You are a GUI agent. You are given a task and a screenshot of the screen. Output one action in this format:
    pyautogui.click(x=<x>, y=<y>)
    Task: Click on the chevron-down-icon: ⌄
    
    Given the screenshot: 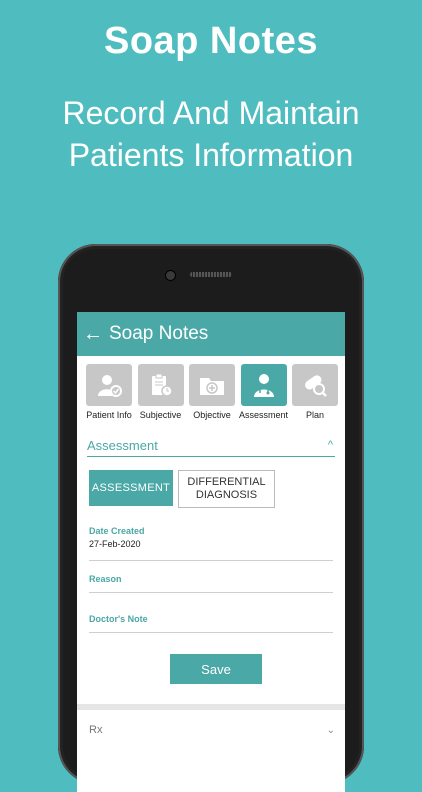 What is the action you would take?
    pyautogui.click(x=330, y=730)
    